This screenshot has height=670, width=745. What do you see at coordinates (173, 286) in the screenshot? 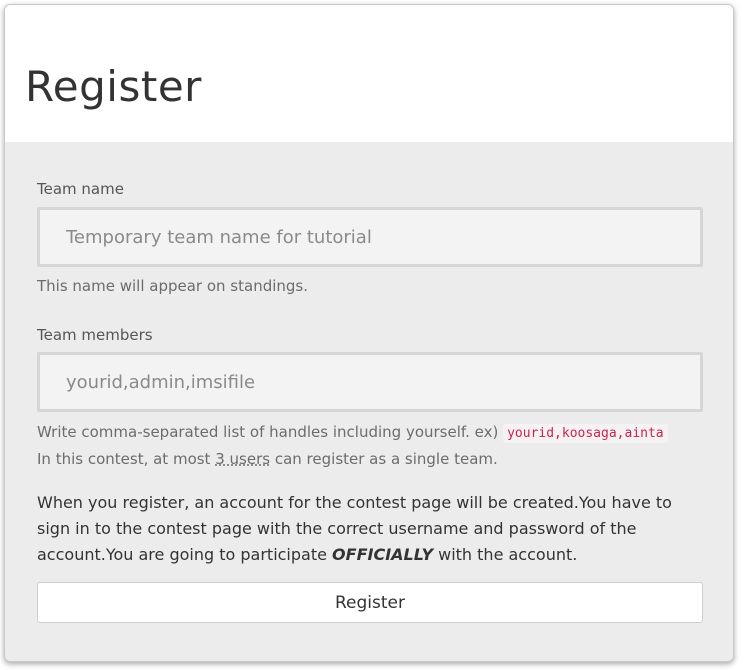
I see `team-name-help: This name will appear on standings.` at bounding box center [173, 286].